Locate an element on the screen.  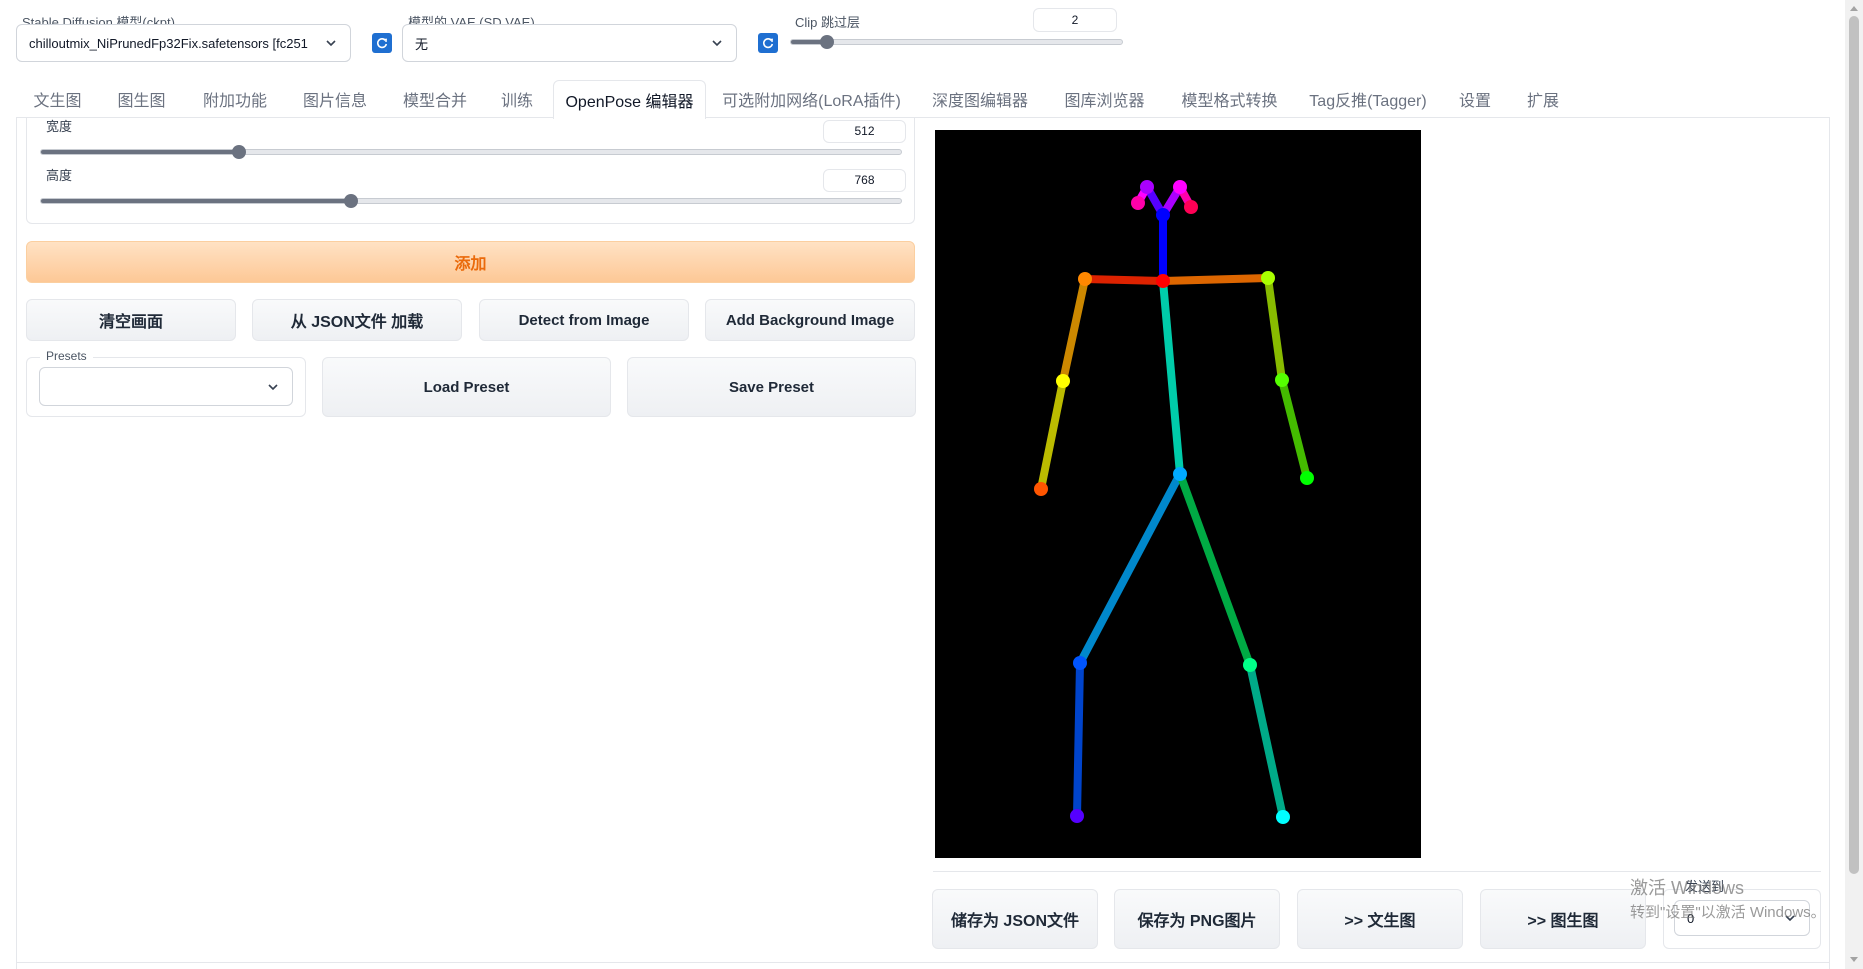
tab-extras: 附加功能 is located at coordinates (235, 99).